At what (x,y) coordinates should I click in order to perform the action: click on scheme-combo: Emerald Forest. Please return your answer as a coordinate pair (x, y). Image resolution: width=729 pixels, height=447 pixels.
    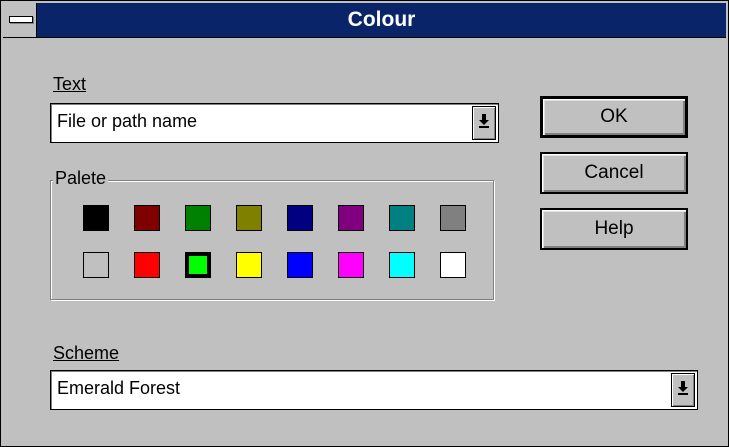
    Looking at the image, I should click on (374, 390).